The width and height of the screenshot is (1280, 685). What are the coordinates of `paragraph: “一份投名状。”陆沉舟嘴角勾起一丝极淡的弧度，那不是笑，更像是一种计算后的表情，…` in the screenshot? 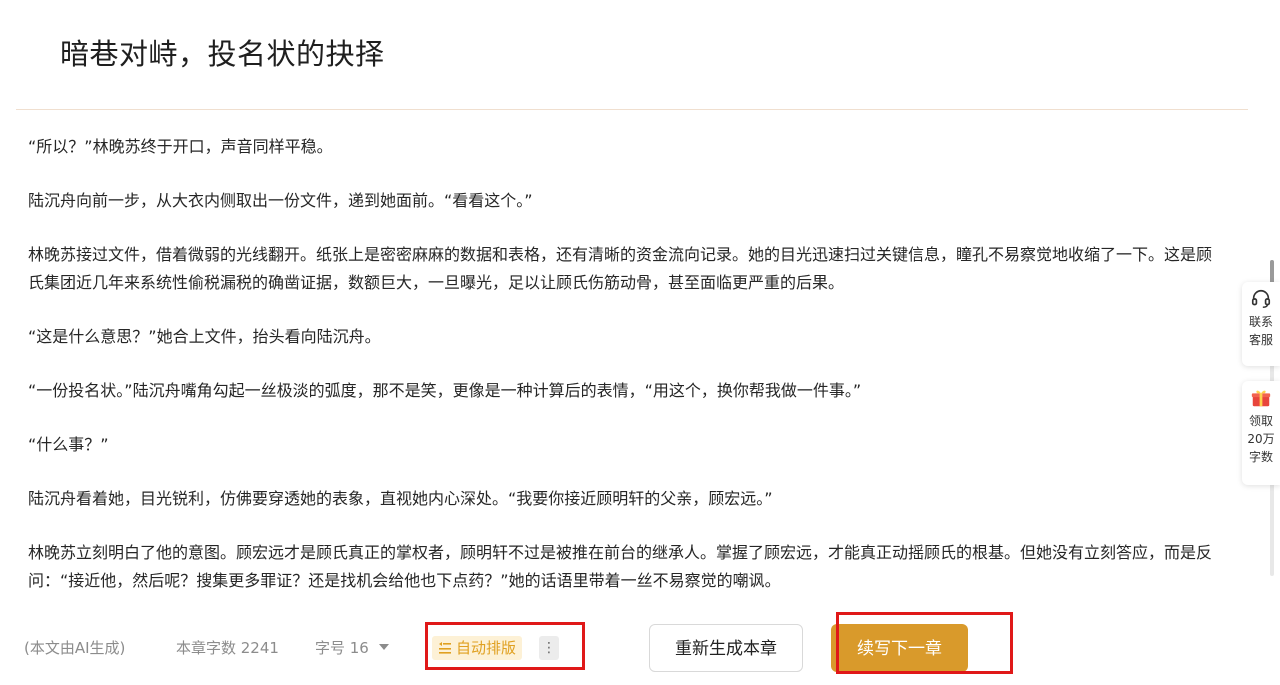 It's located at (445, 390).